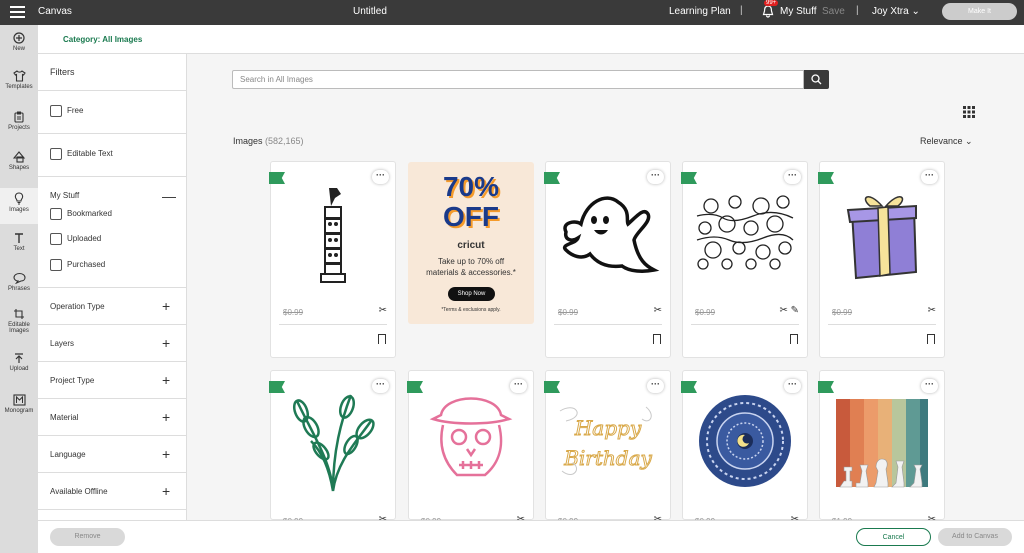 This screenshot has width=1024, height=553. I want to click on image-card: ··· $1.99 ✂, so click(881, 448).